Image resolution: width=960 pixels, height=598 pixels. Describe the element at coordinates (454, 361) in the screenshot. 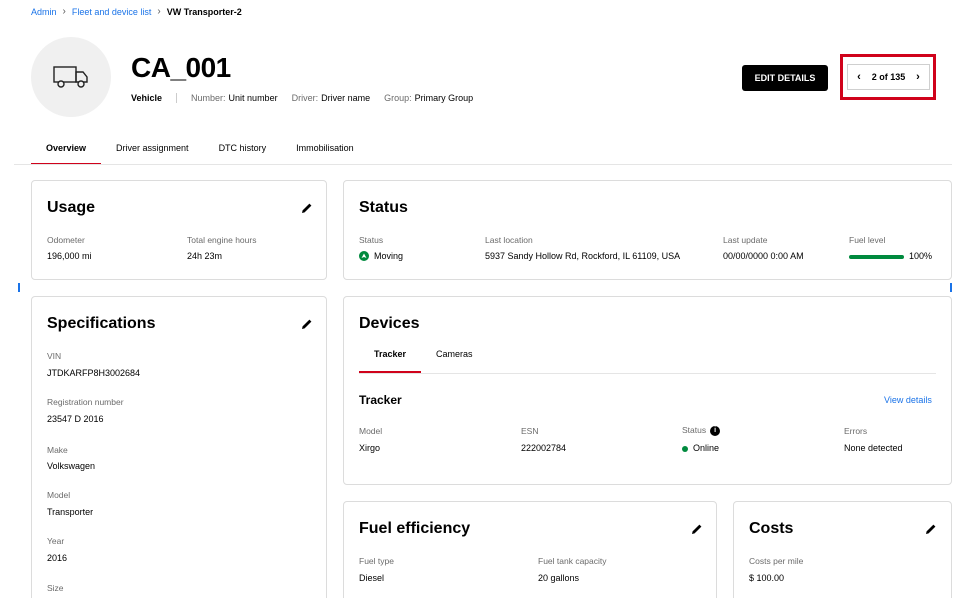

I see `tab-cameras: Cameras` at that location.